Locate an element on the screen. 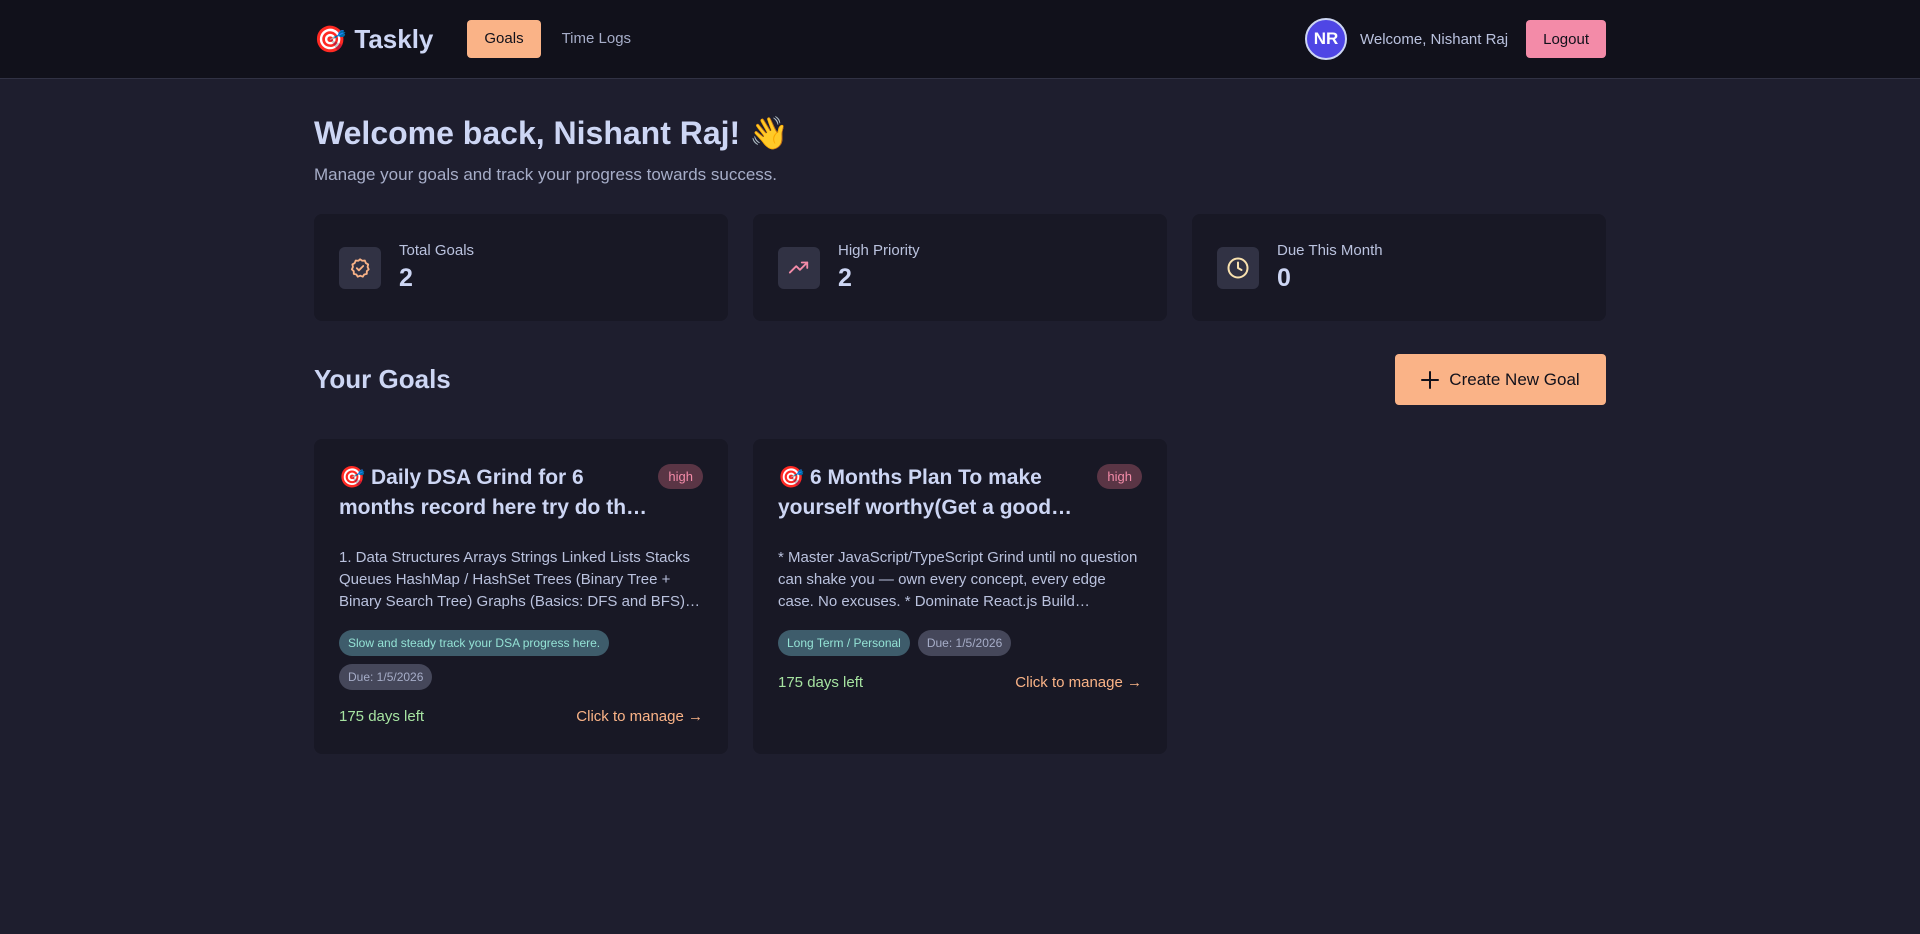  target-icon: 🎯 is located at coordinates (330, 38).